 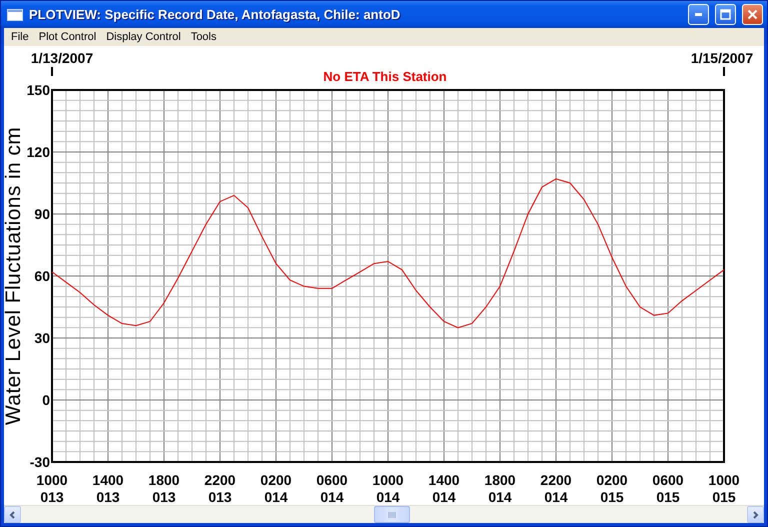 I want to click on menu-item: Plot Control, so click(x=68, y=37).